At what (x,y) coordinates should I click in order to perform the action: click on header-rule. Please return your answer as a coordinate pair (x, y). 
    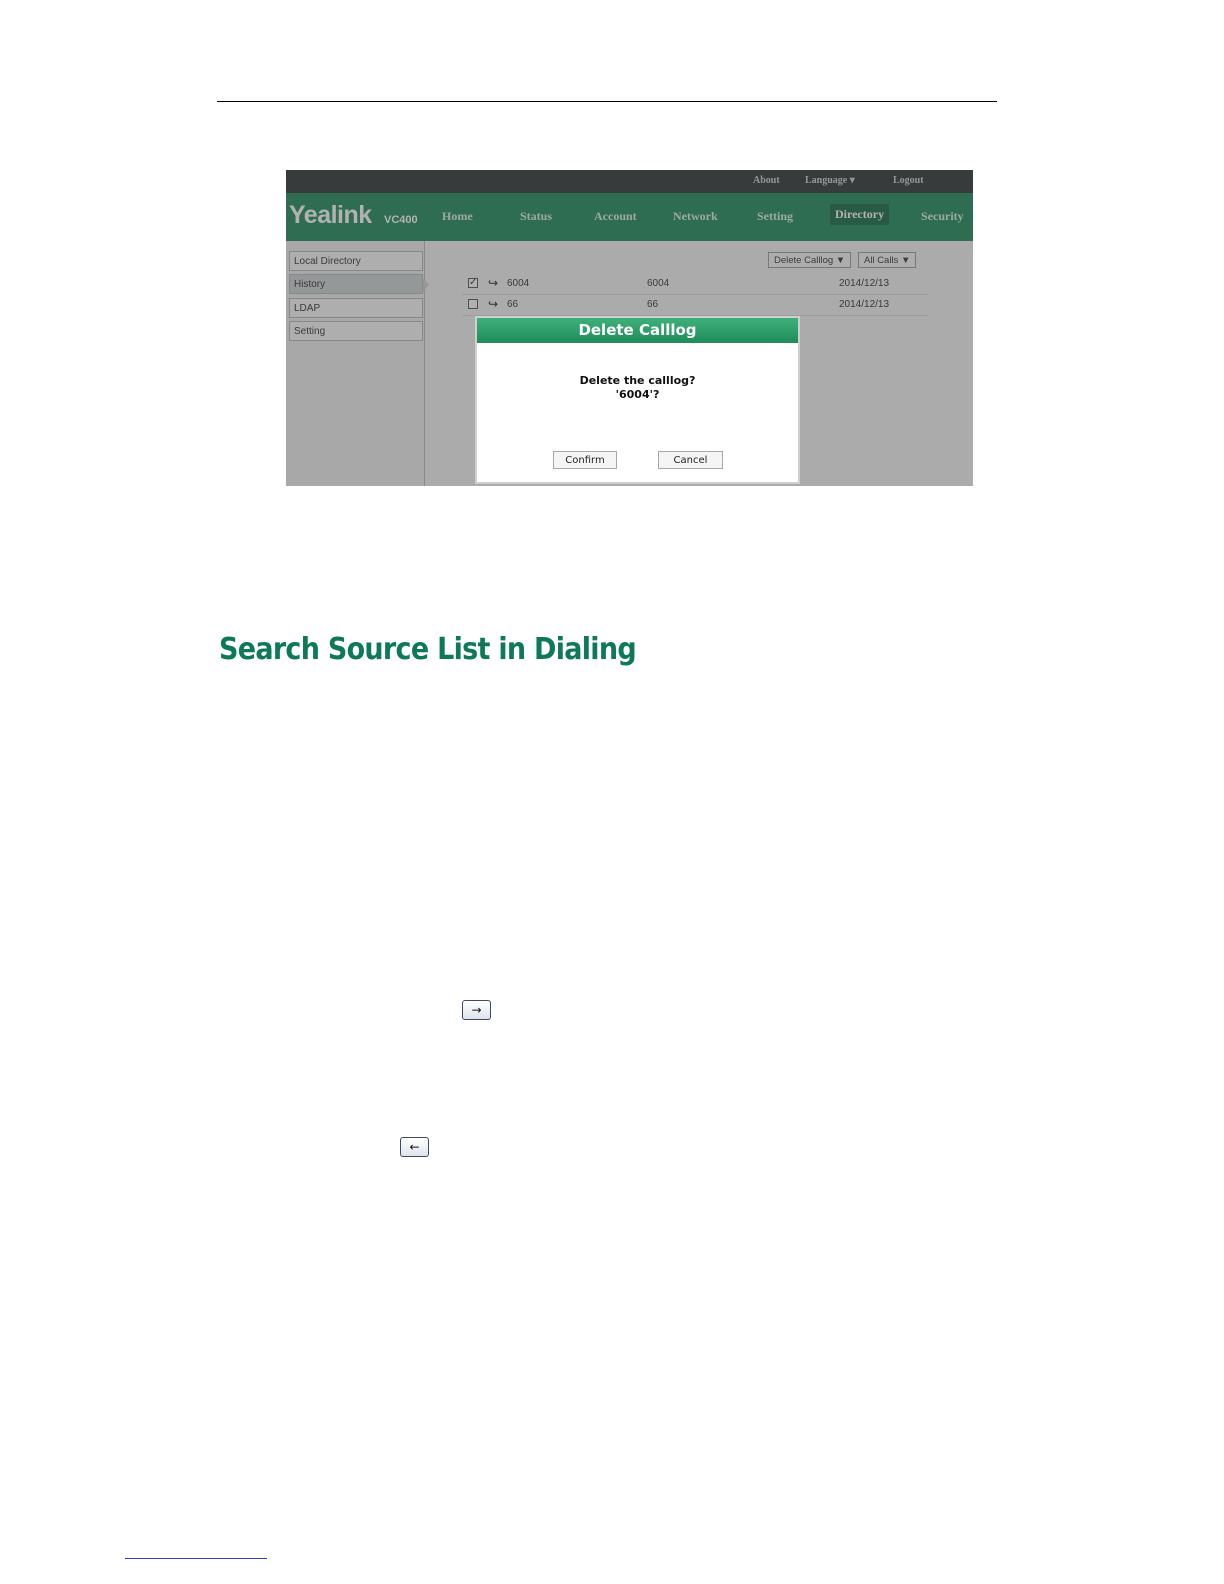
    Looking at the image, I should click on (607, 101).